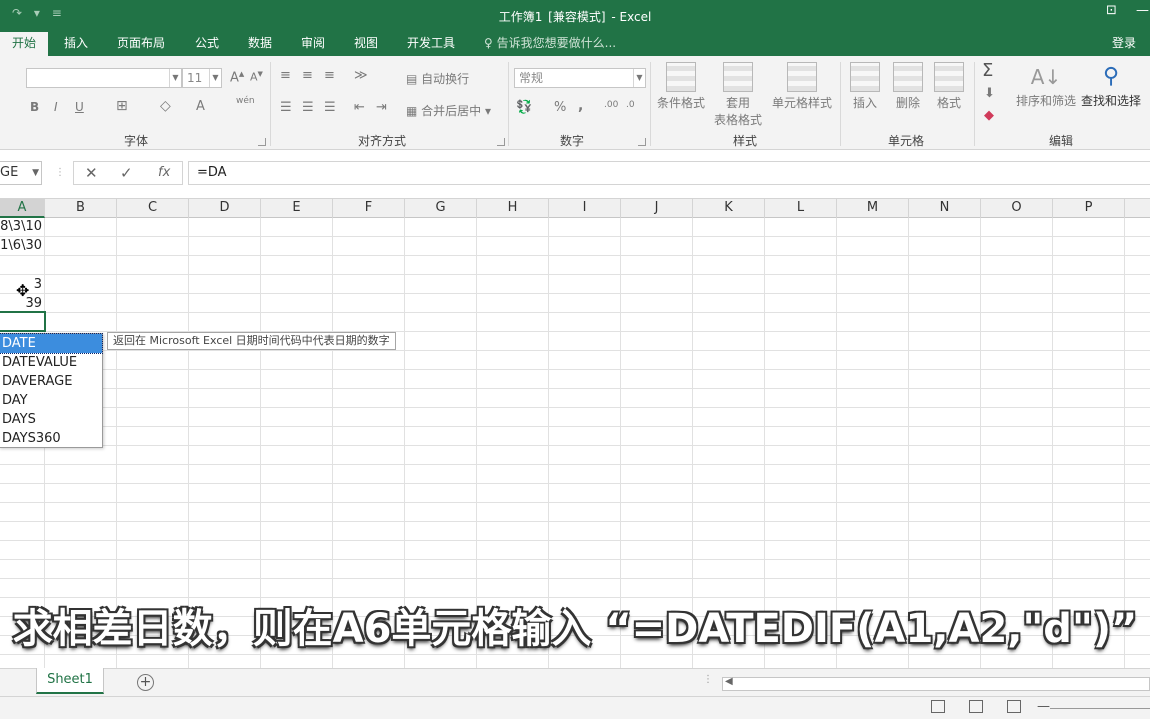 Image resolution: width=1150 pixels, height=719 pixels. I want to click on orientation-icon: ≫, so click(361, 75).